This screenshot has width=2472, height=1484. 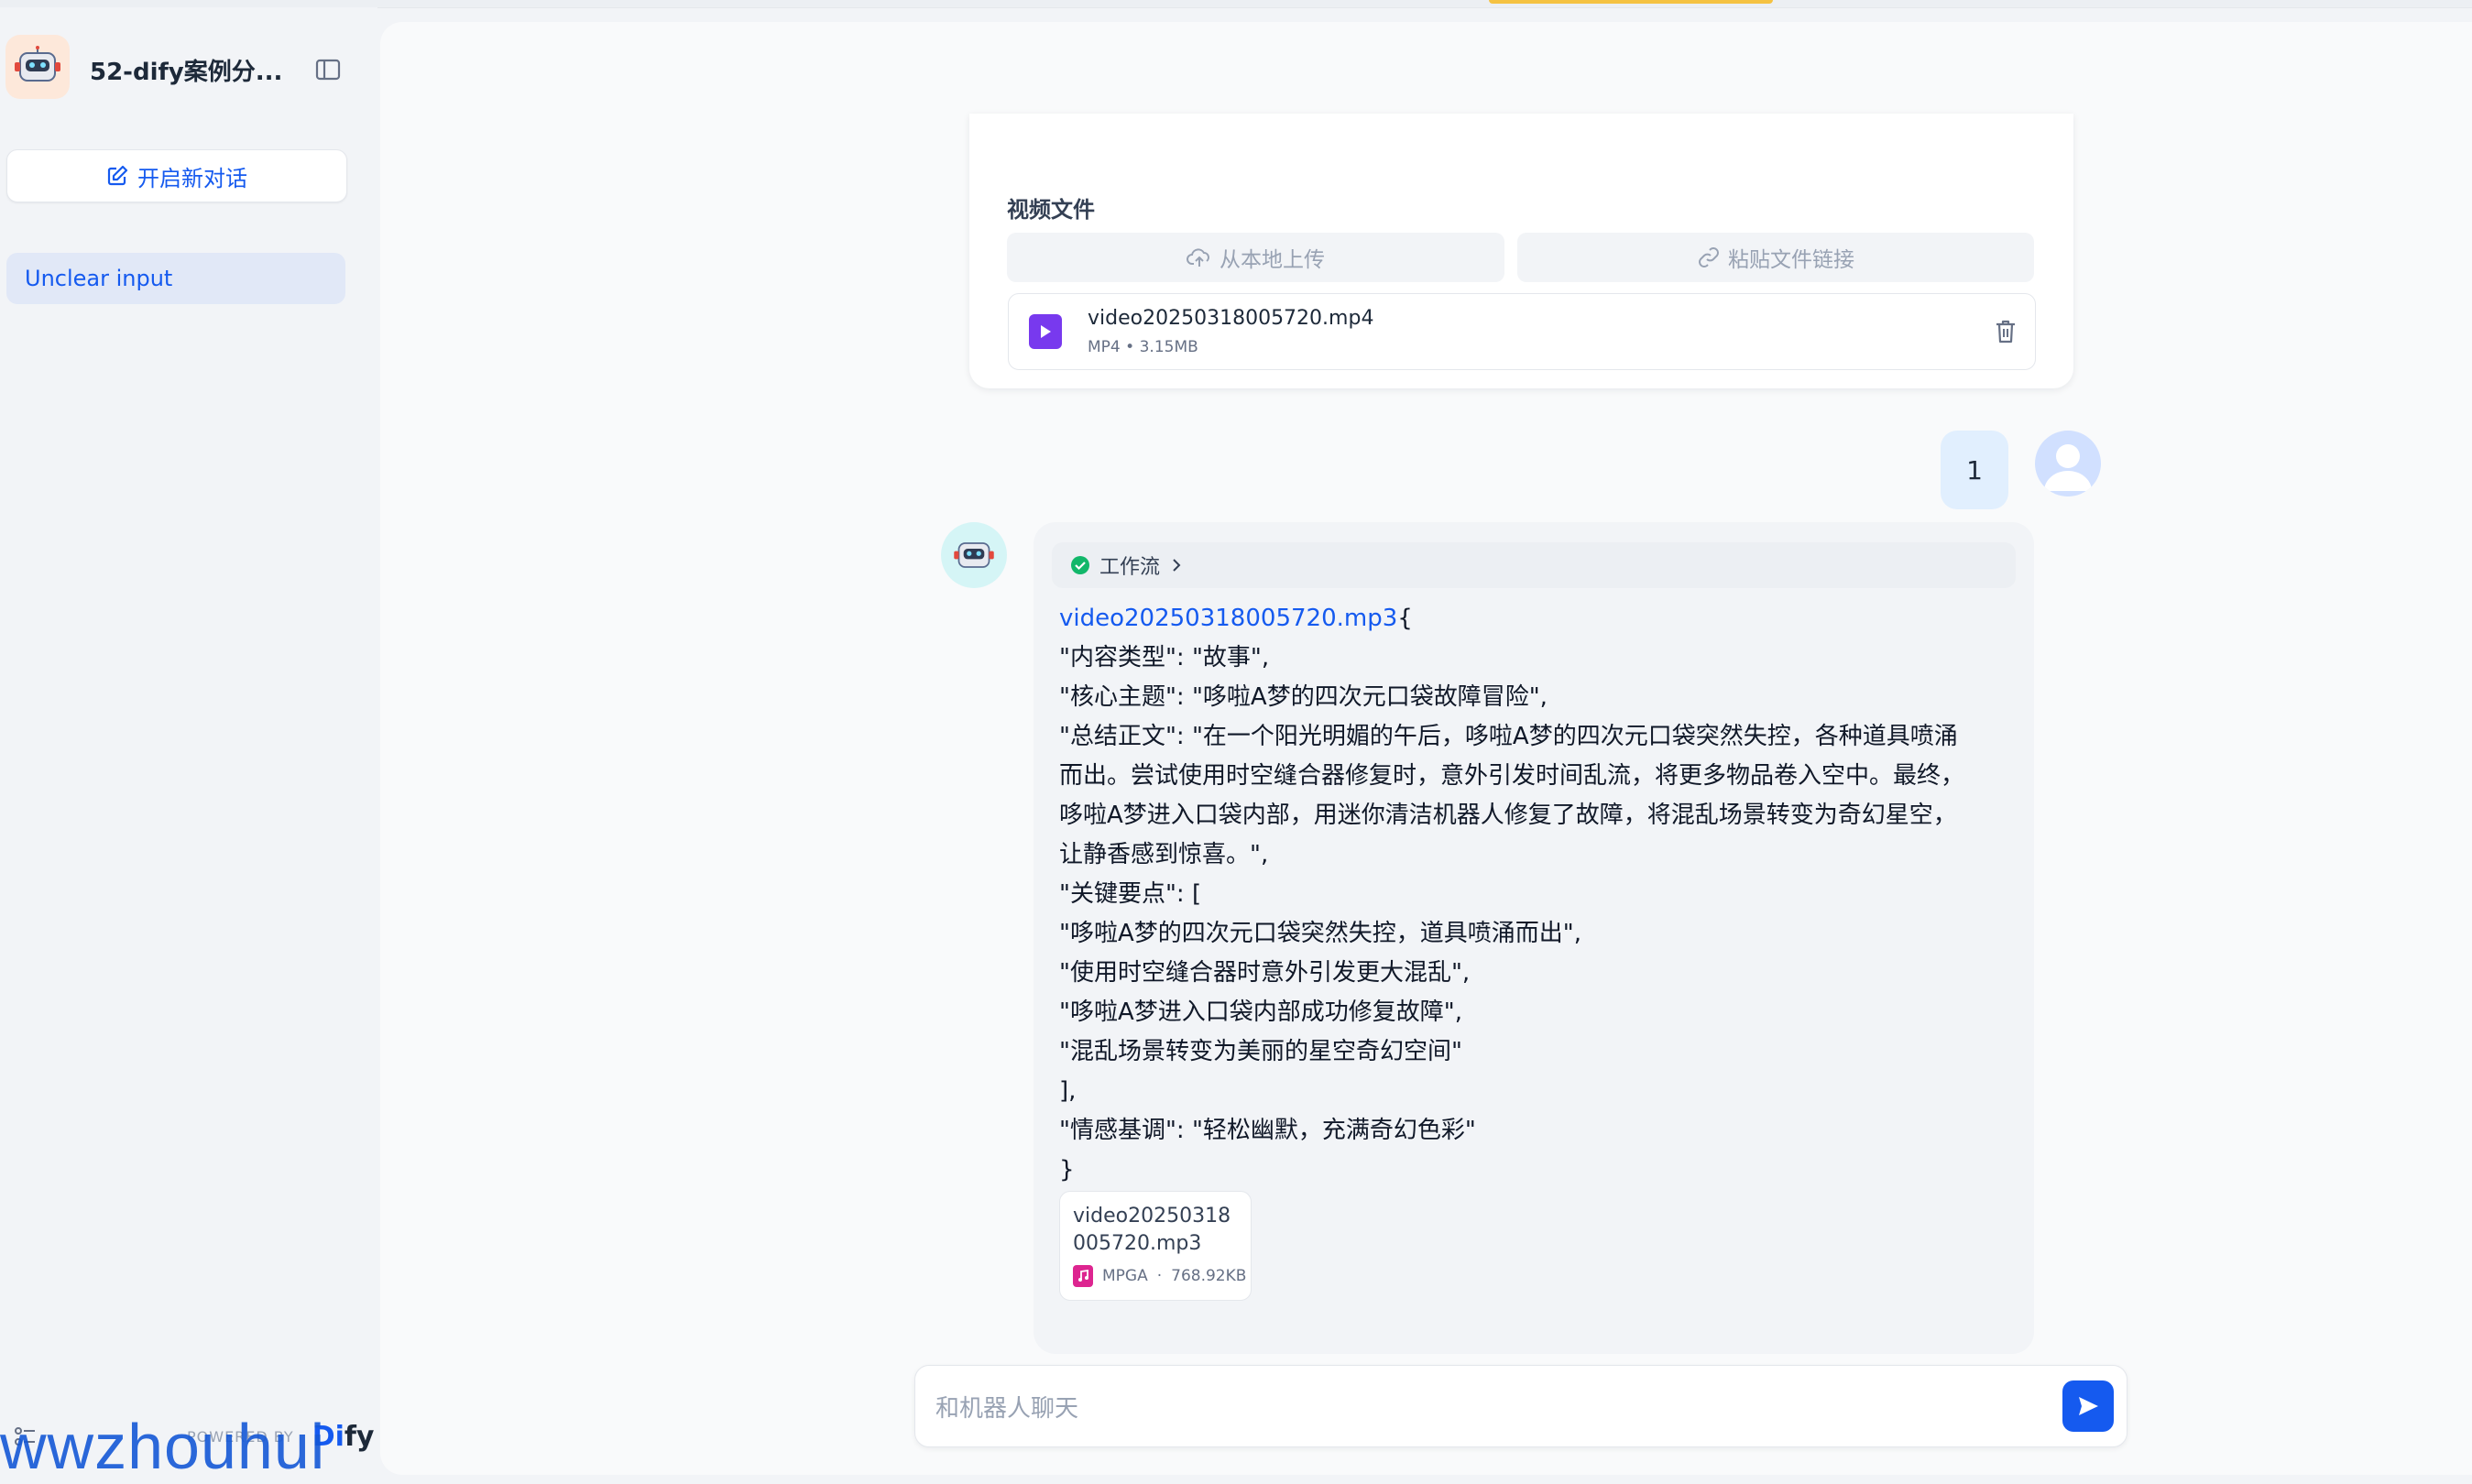 I want to click on robot-app-icon, so click(x=37, y=67).